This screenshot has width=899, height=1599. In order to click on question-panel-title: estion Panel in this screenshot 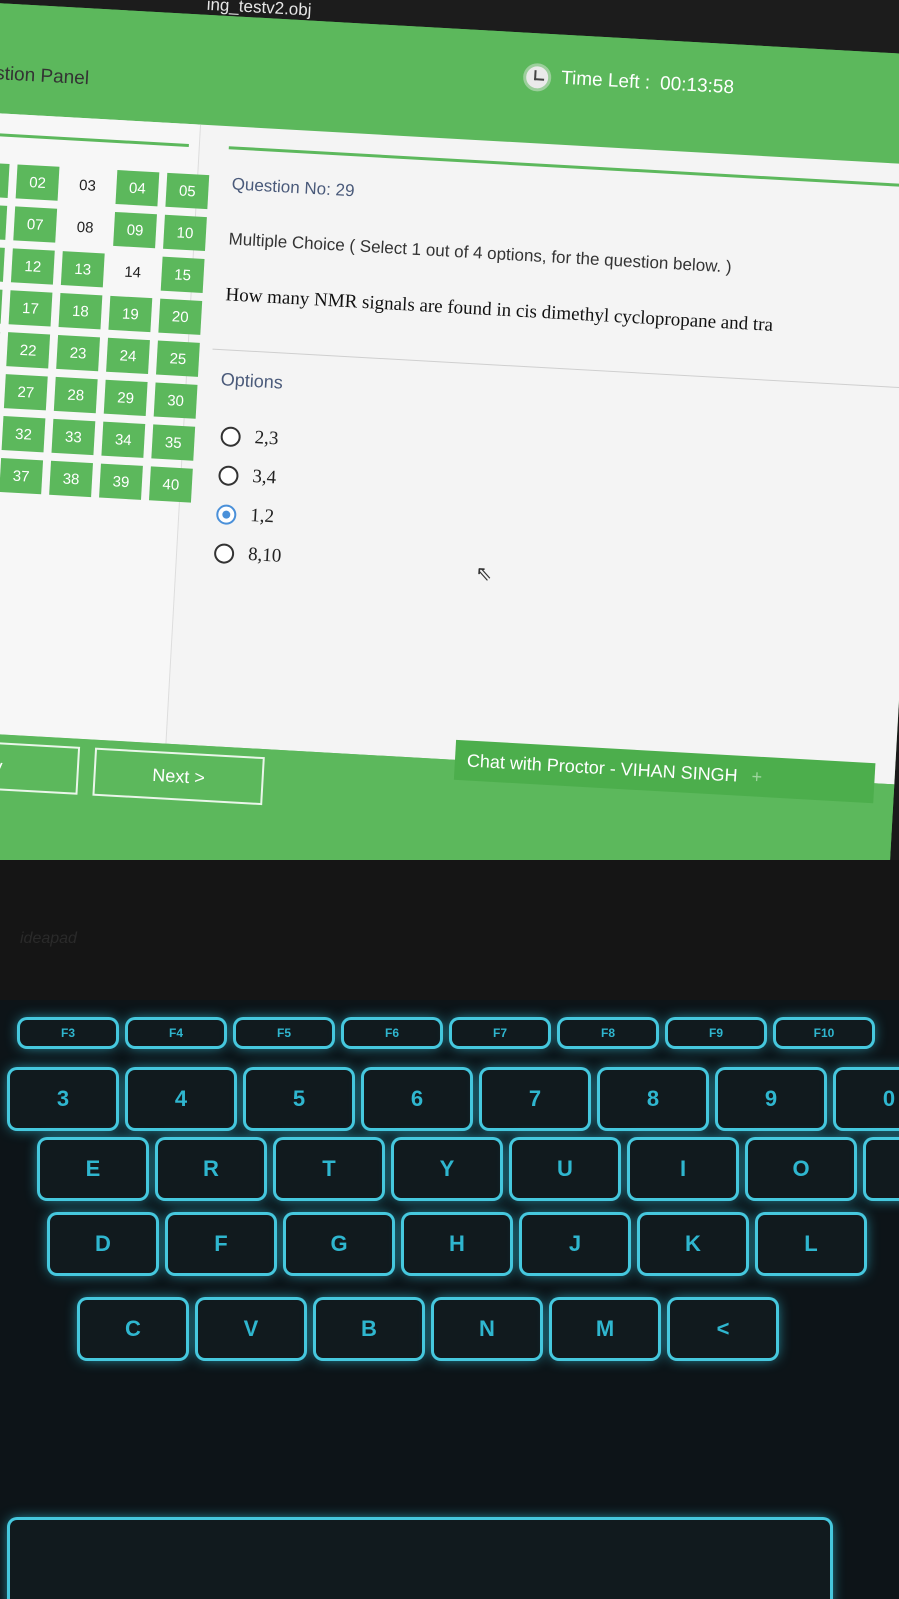, I will do `click(45, 76)`.